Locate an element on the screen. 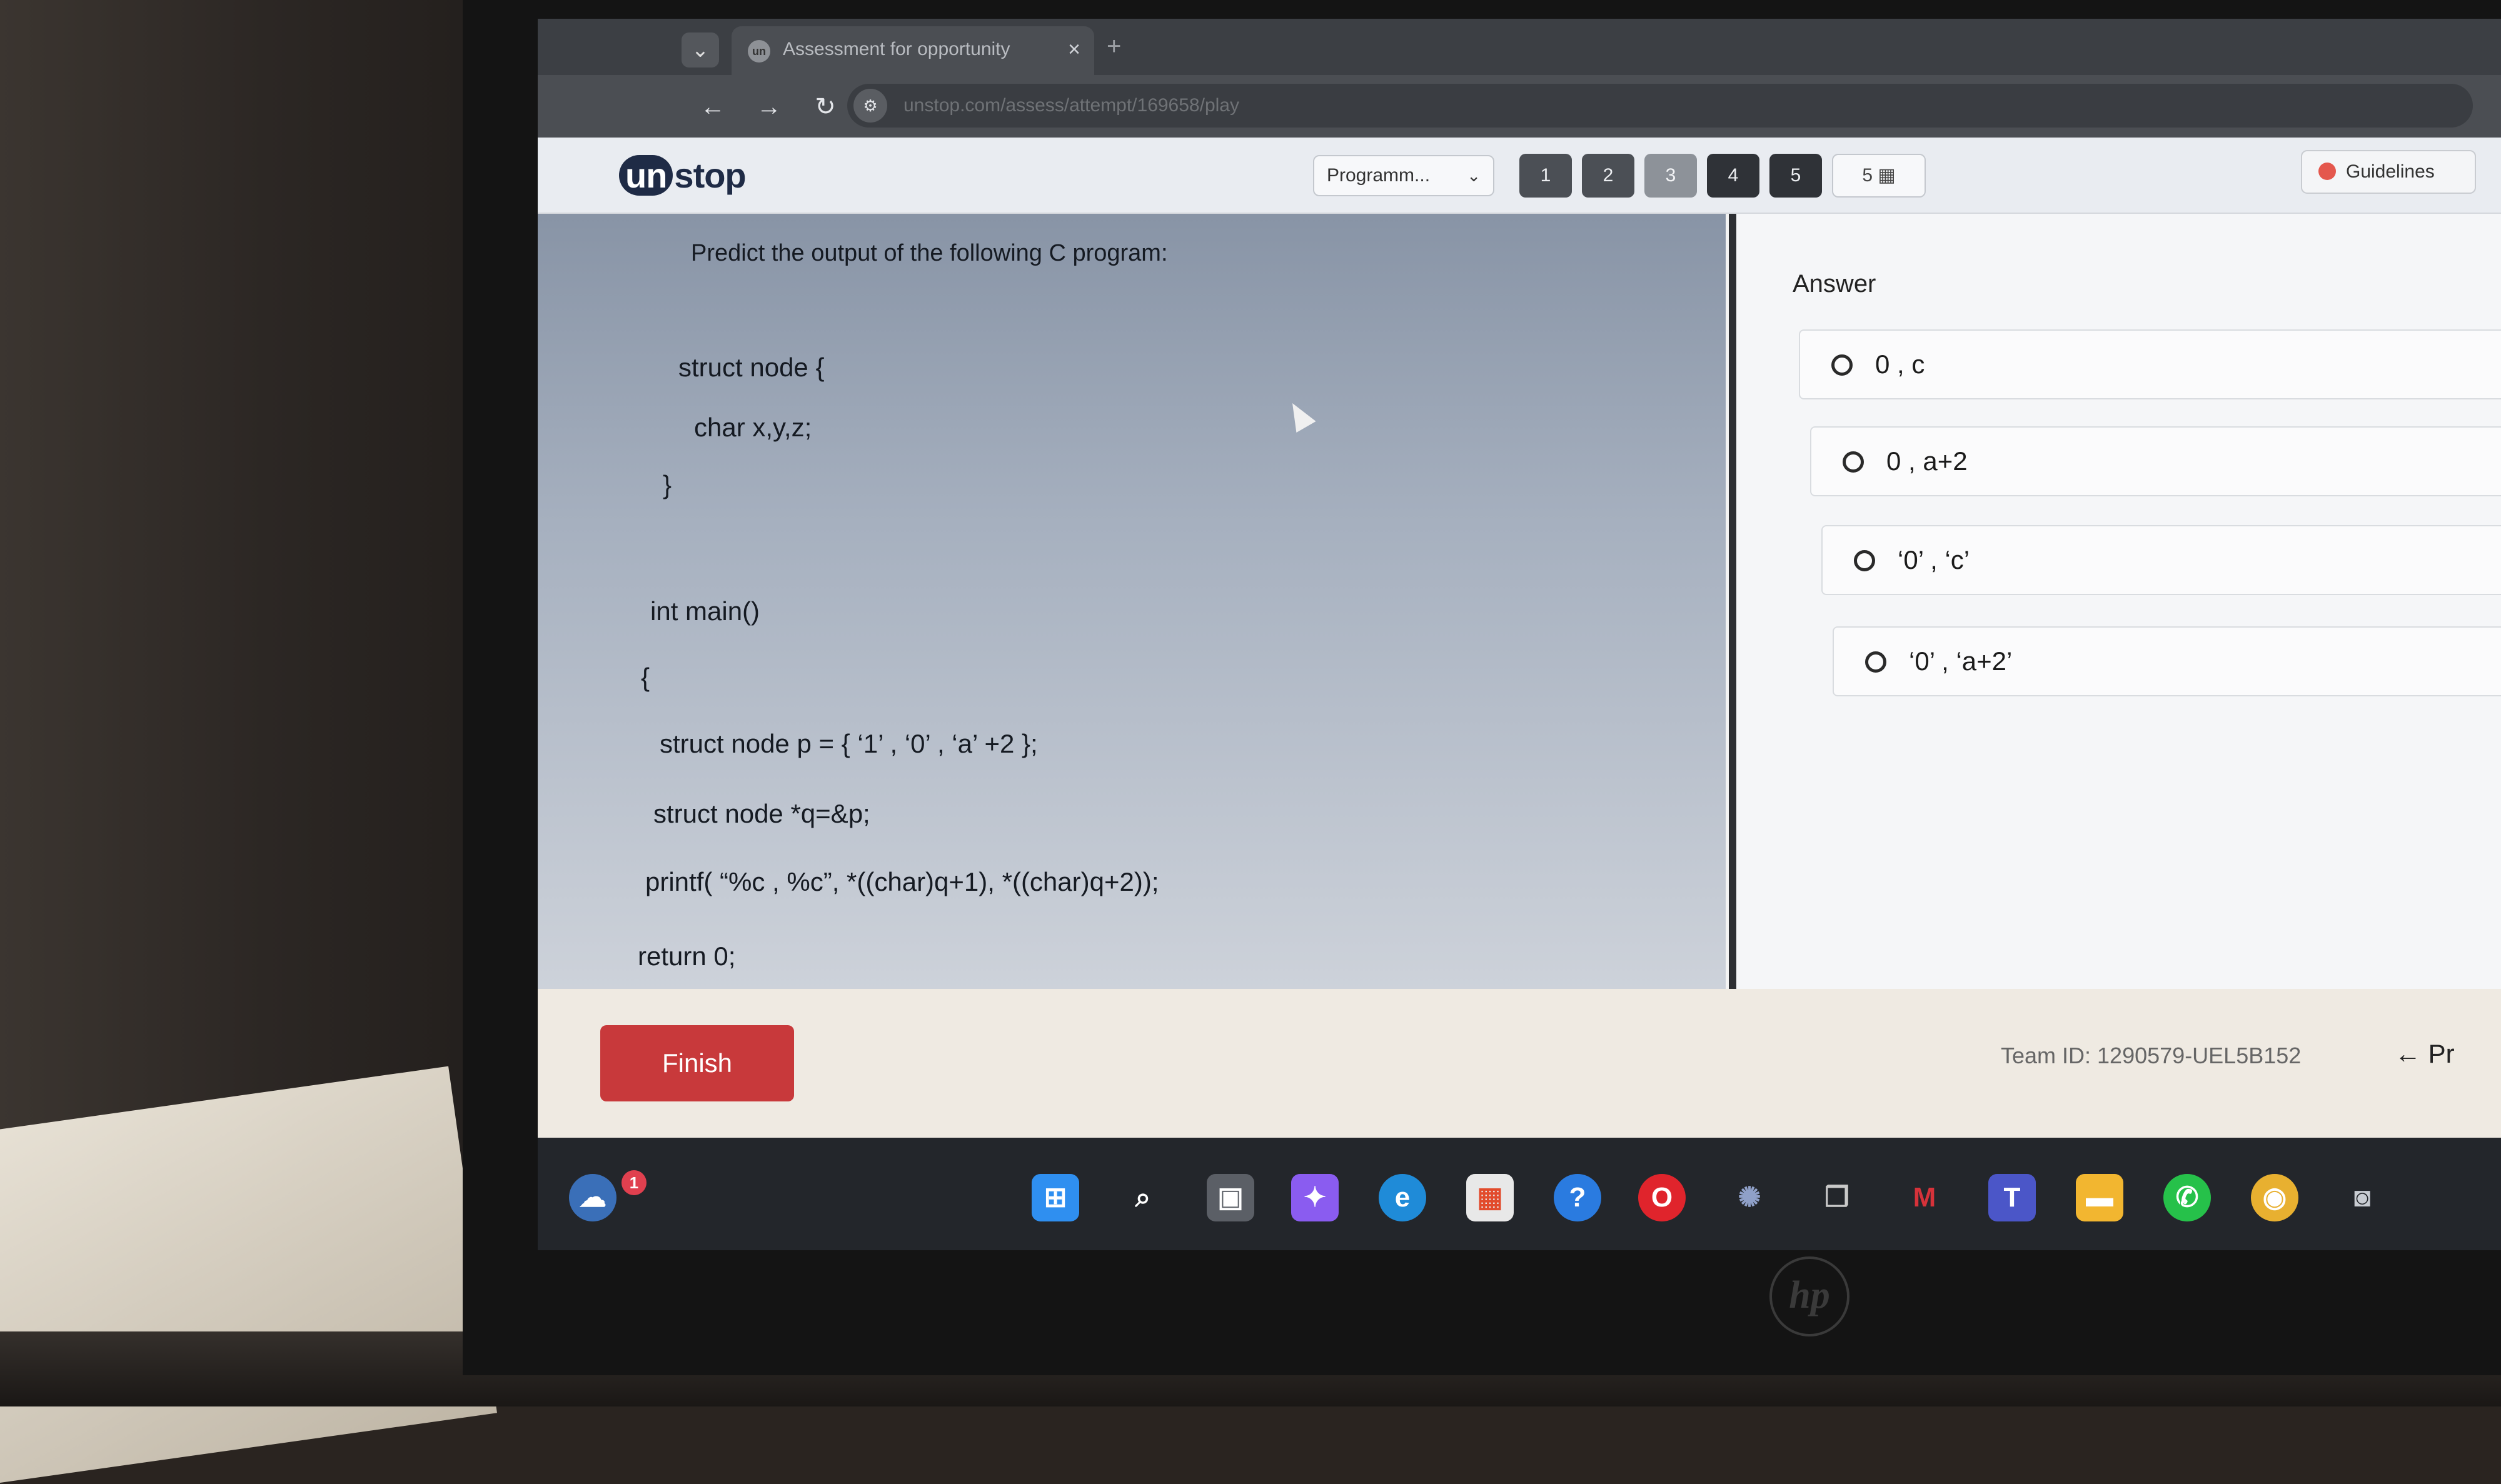 Image resolution: width=2501 pixels, height=1484 pixels. logo-prefix: un is located at coordinates (646, 175).